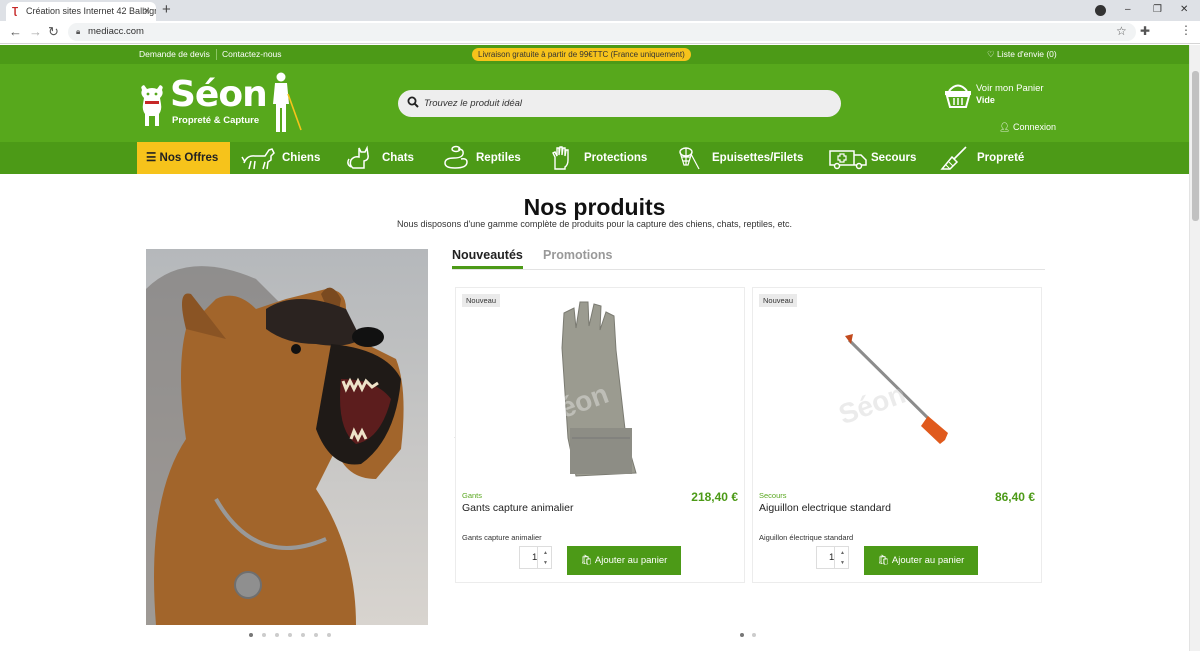  I want to click on broom-icon, so click(953, 158).